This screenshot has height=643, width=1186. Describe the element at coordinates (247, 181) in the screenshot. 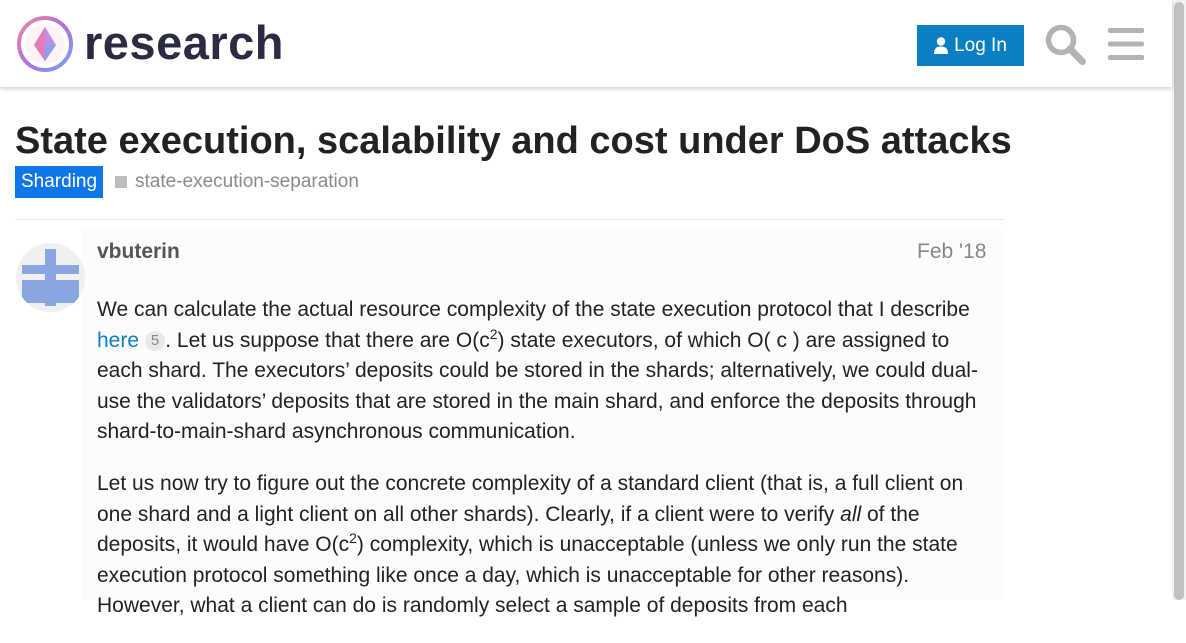

I see `tag-label: state-execution-separation` at that location.